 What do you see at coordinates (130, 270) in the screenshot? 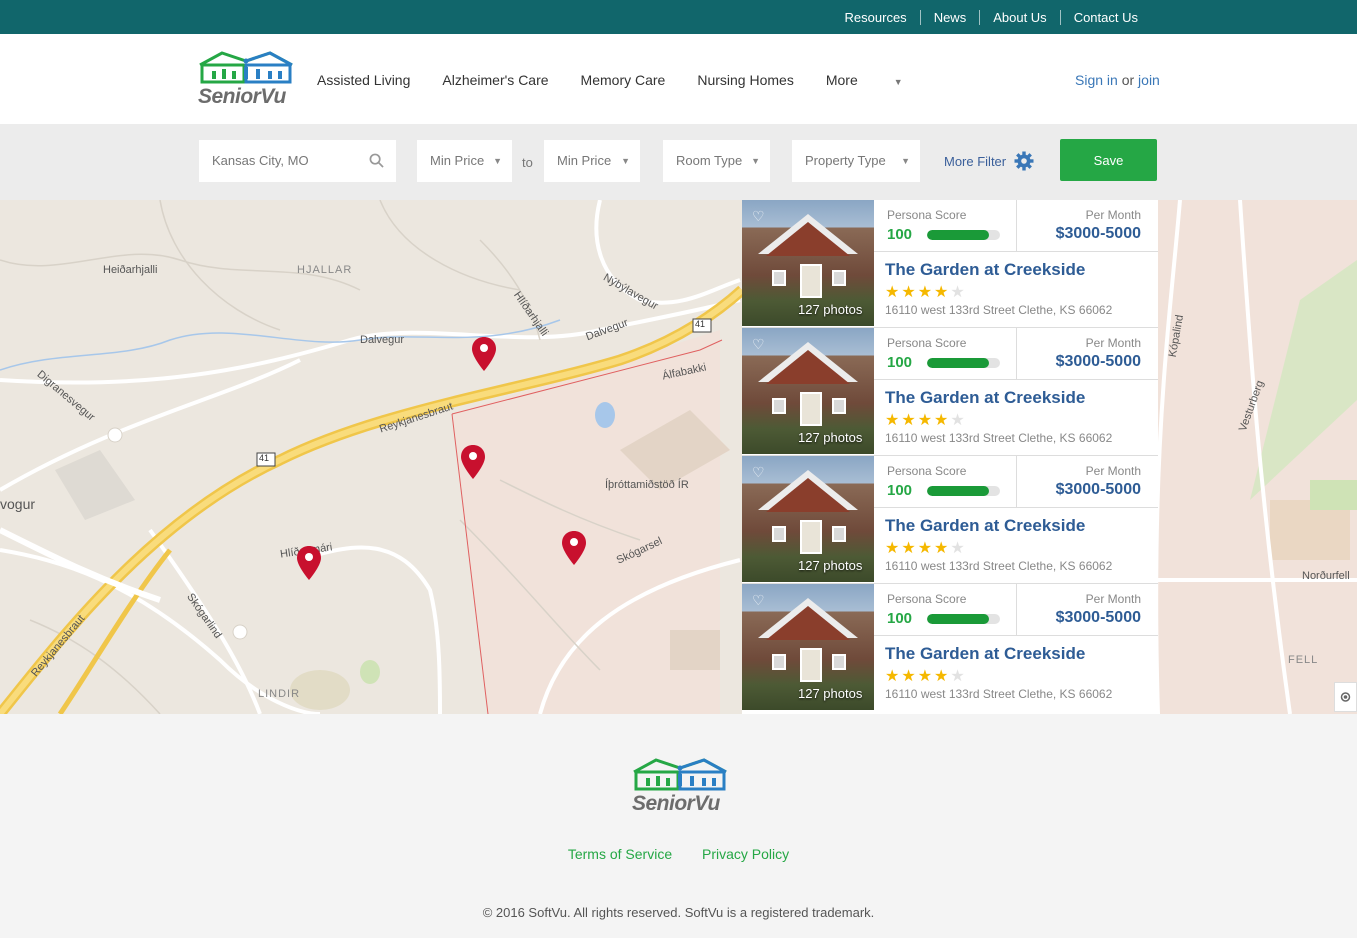
I see `map-label: Heiðarhjalli` at bounding box center [130, 270].